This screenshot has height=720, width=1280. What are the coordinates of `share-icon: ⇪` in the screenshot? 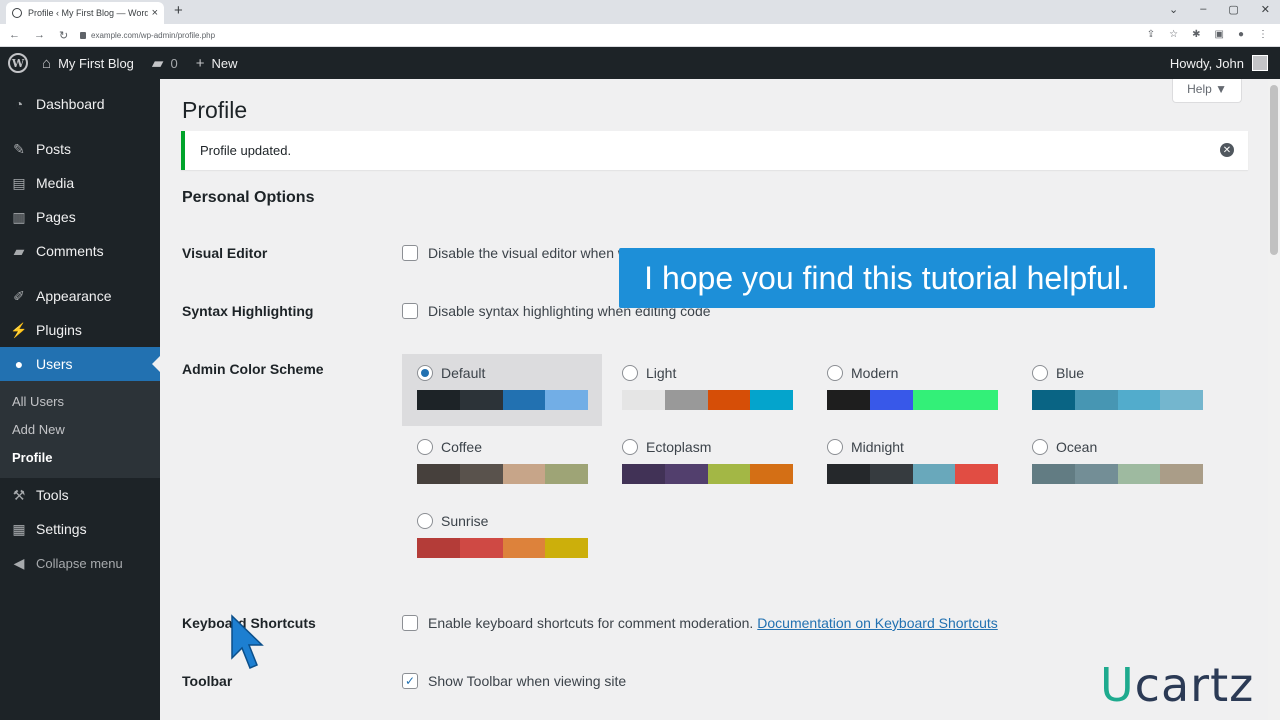 It's located at (1151, 34).